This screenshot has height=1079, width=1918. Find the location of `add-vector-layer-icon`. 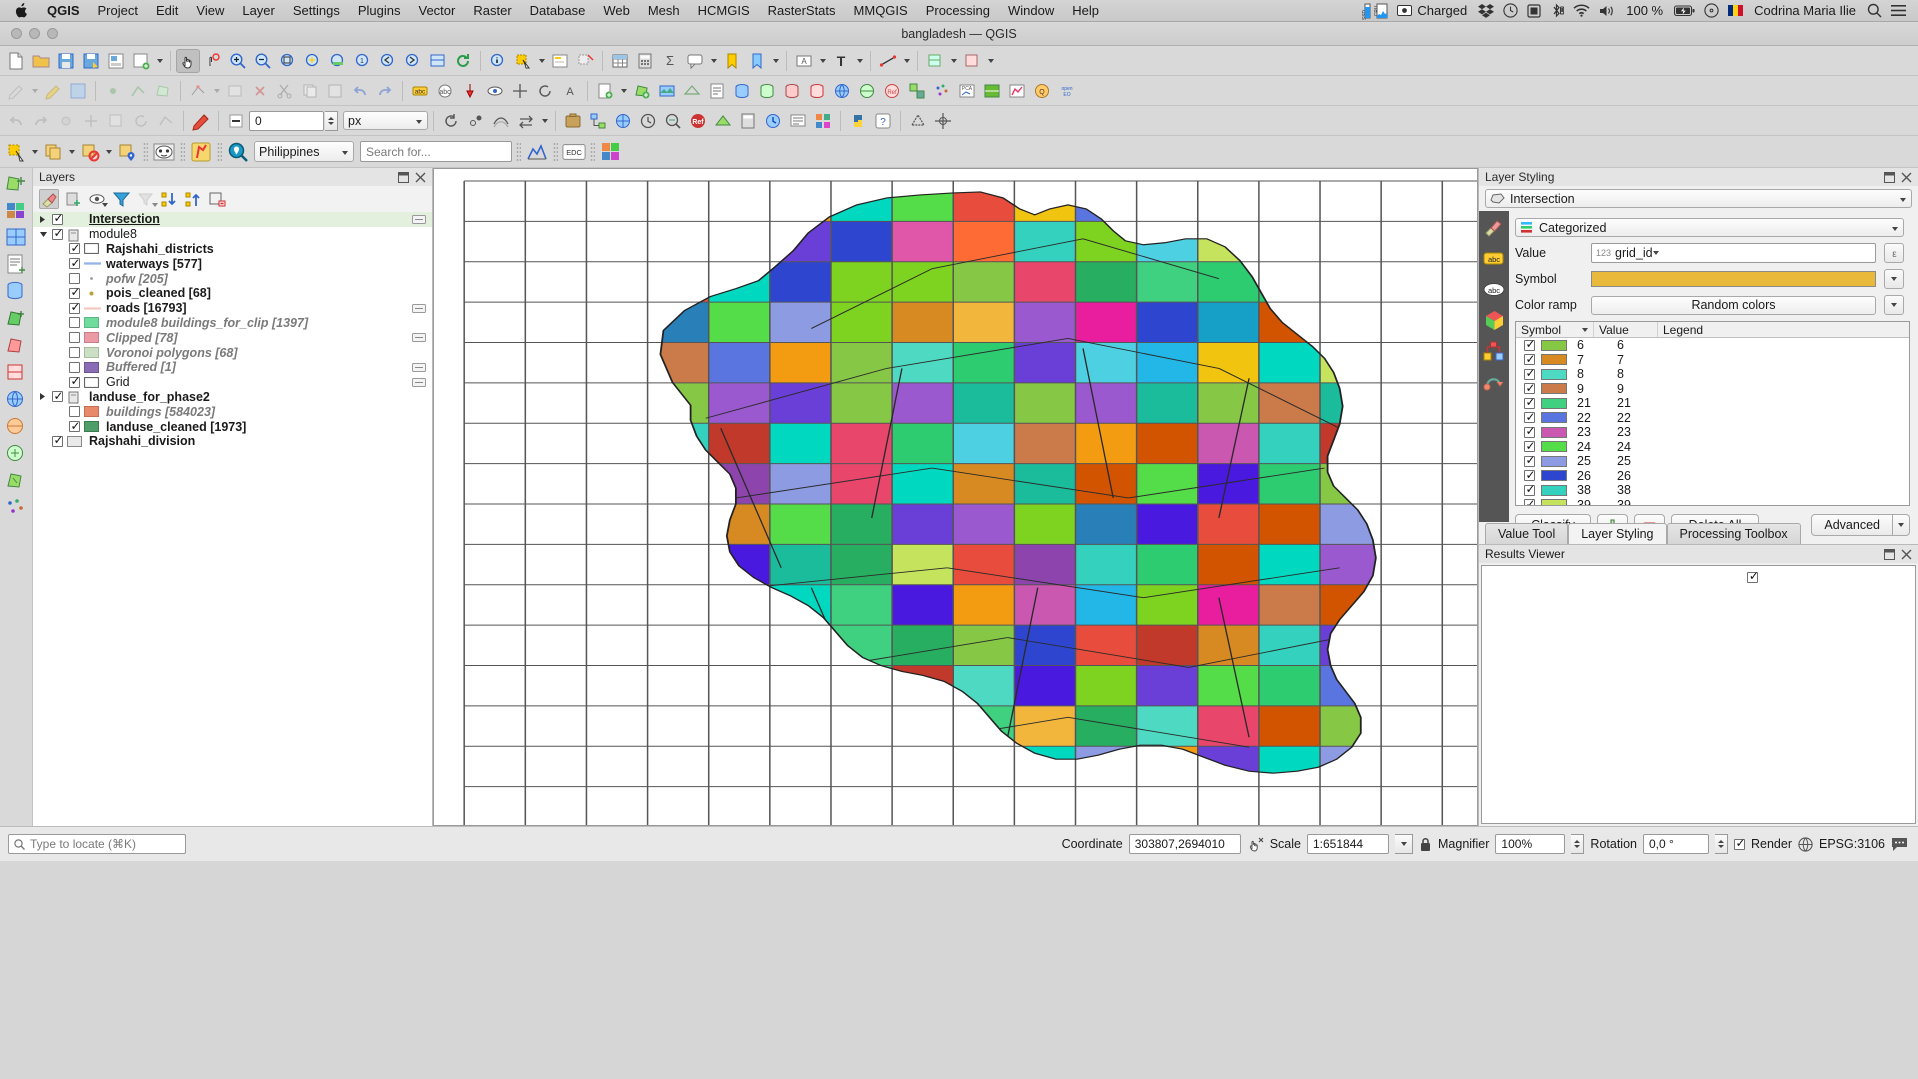

add-vector-layer-icon is located at coordinates (642, 91).